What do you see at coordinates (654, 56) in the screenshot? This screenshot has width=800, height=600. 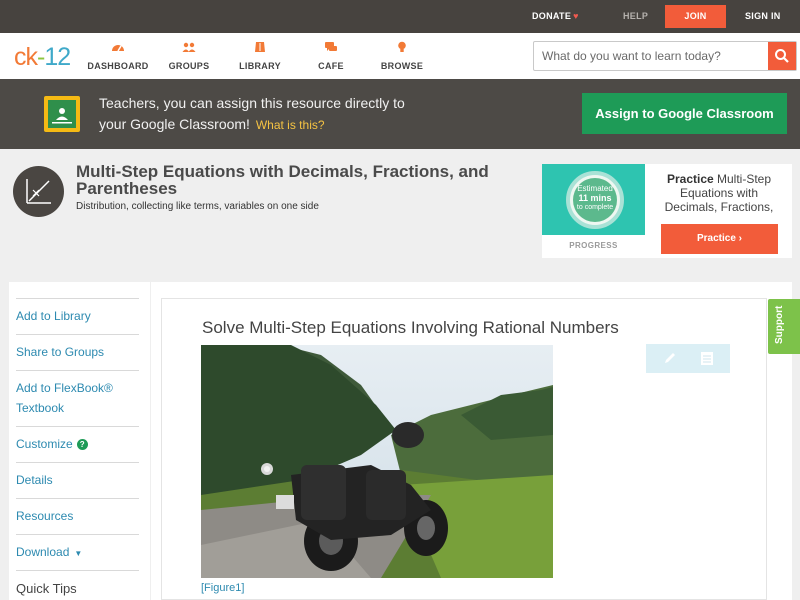 I see `search-input` at bounding box center [654, 56].